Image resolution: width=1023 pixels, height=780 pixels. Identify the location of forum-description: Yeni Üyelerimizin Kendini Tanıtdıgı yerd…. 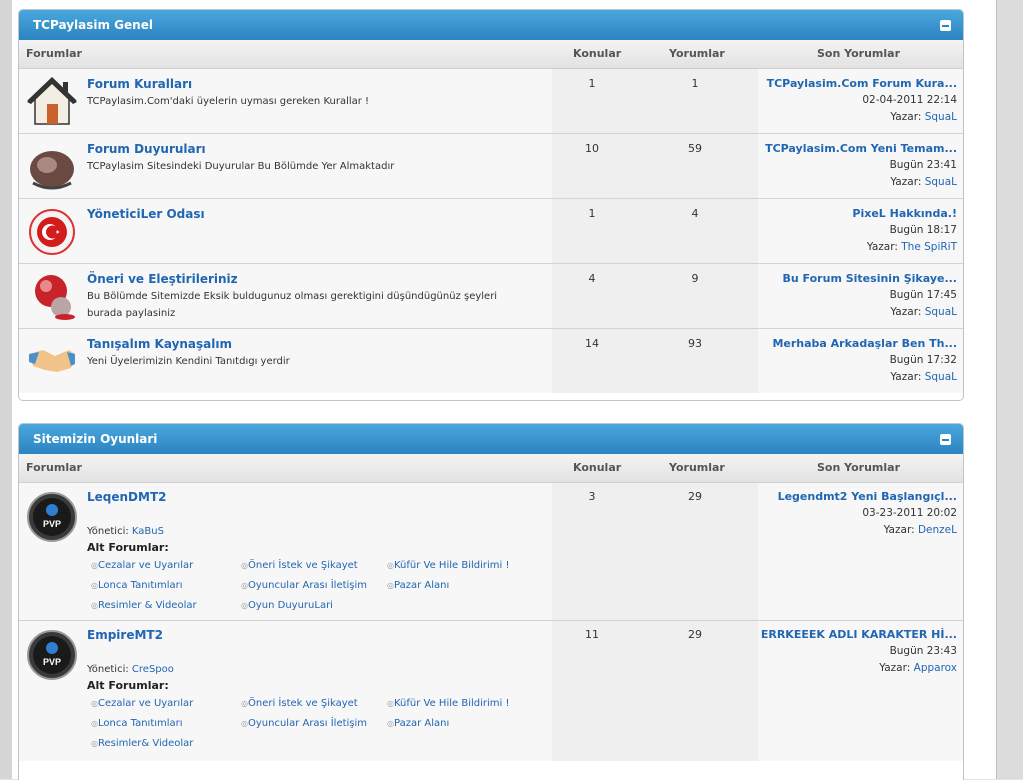
(188, 361).